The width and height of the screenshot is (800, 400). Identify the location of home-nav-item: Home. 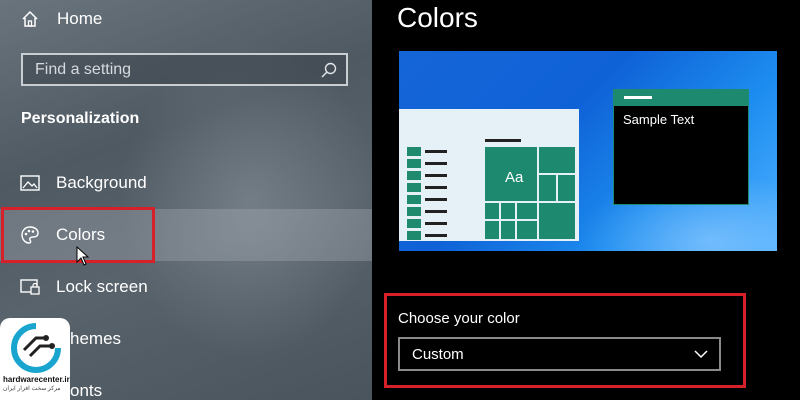
(186, 19).